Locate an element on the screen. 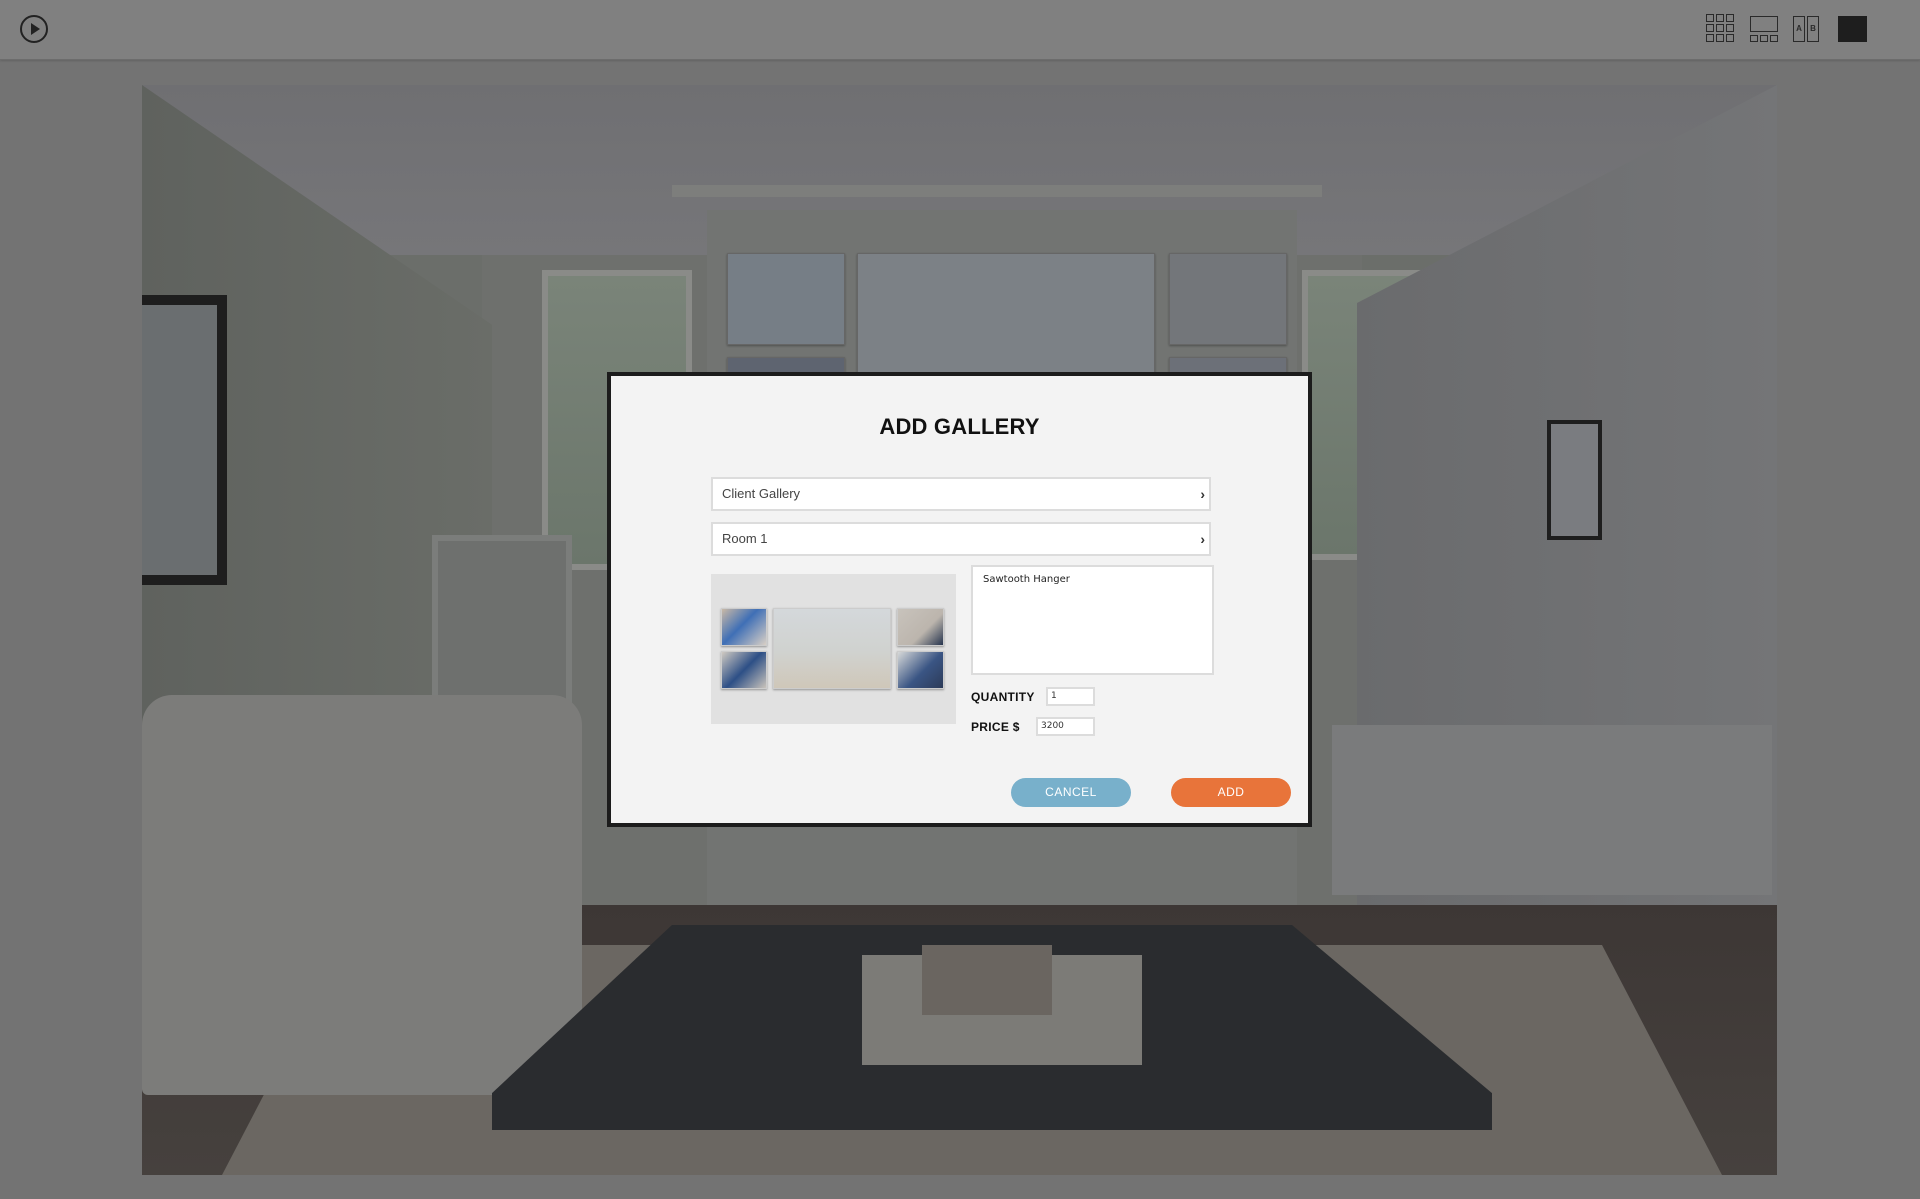 The height and width of the screenshot is (1199, 1920). compare-b-icon: B is located at coordinates (1813, 29).